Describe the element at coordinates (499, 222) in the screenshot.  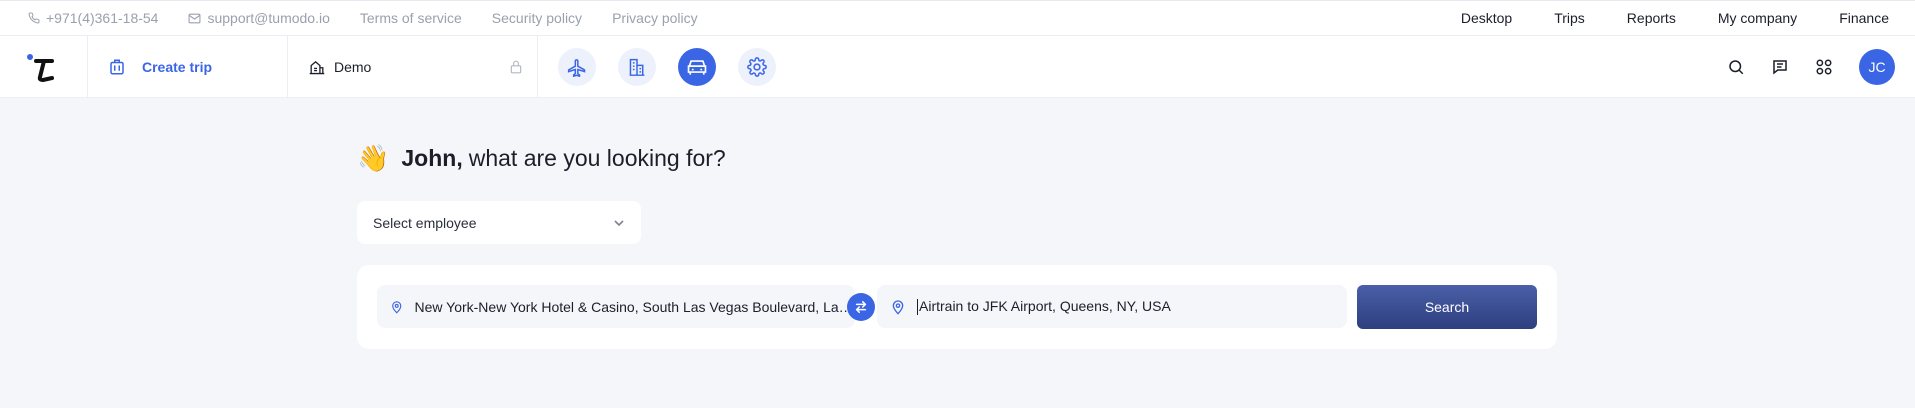
I see `employee-select: Select employee` at that location.